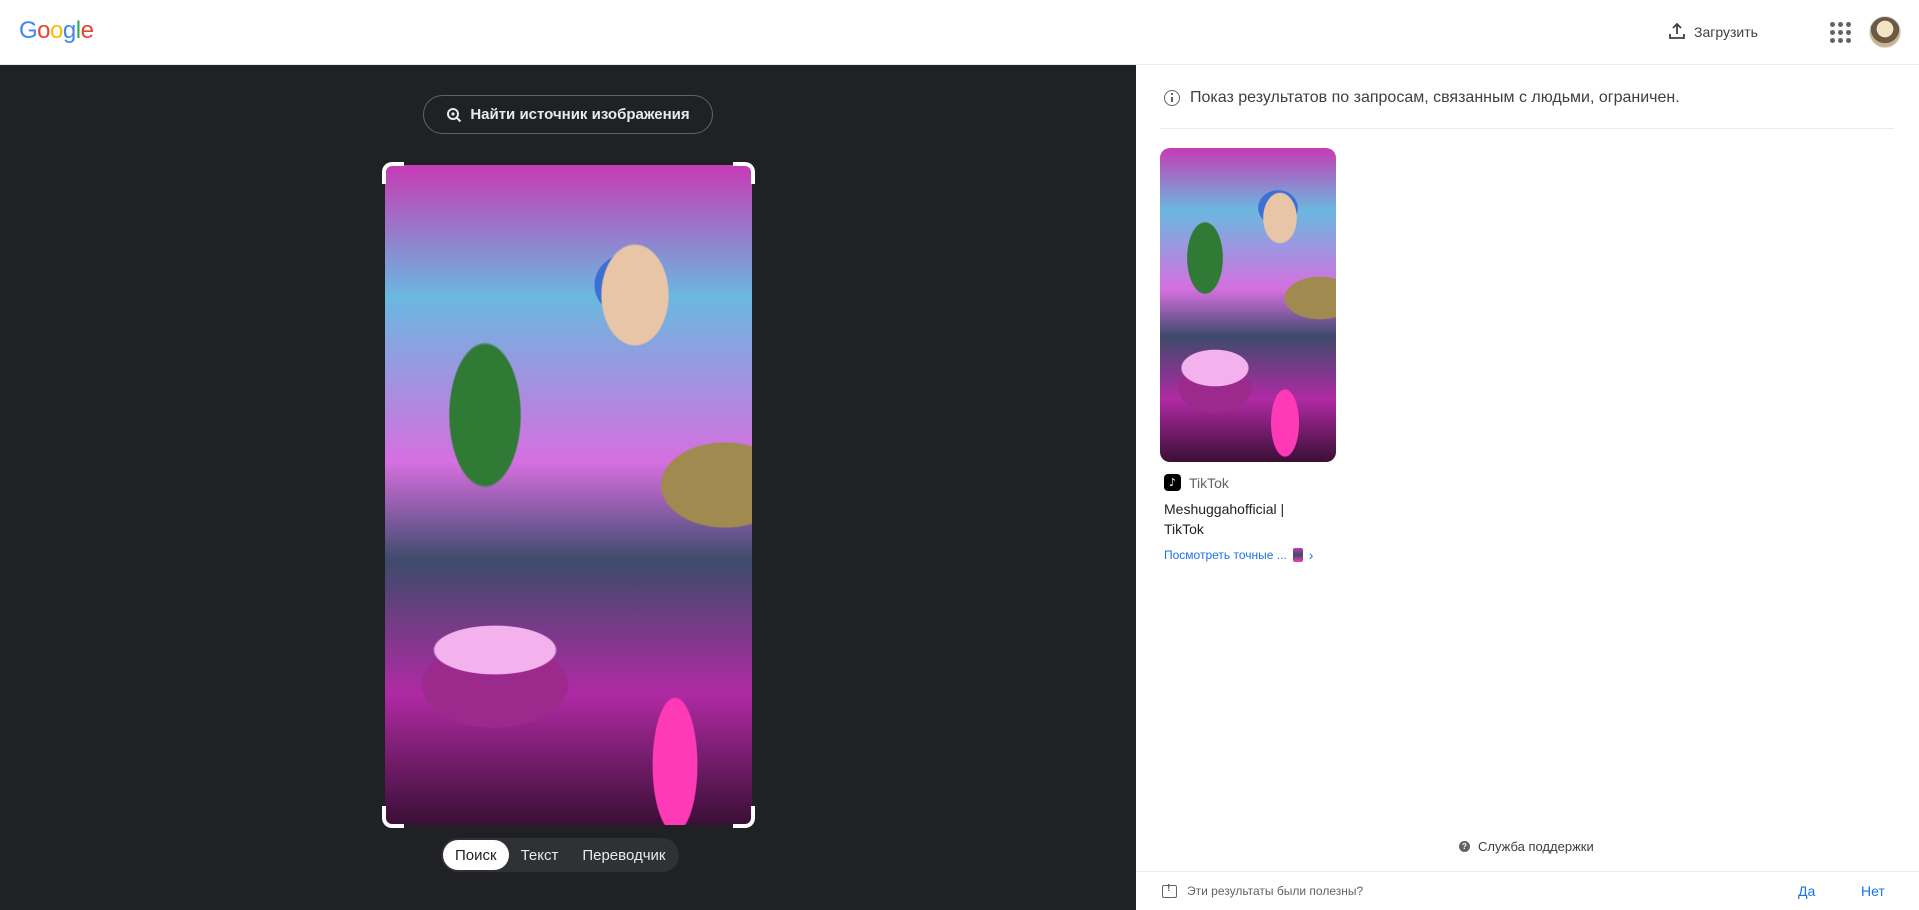  I want to click on support-link: ? Служба поддержки, so click(1526, 846).